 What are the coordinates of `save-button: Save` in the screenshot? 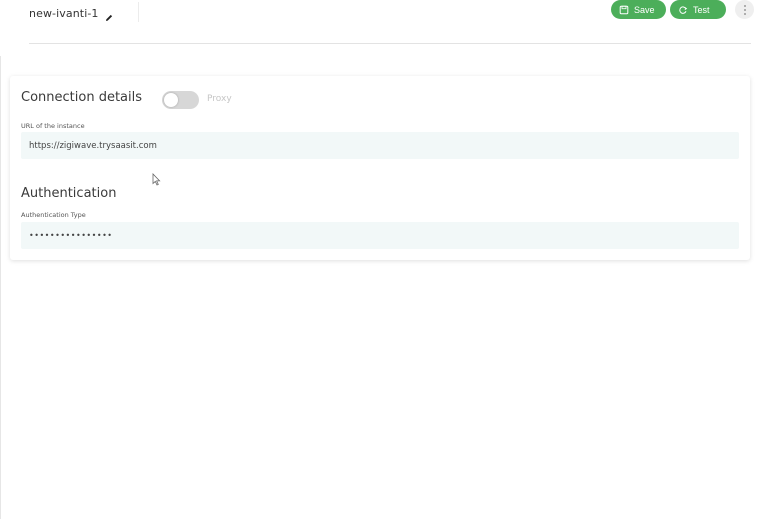 It's located at (638, 9).